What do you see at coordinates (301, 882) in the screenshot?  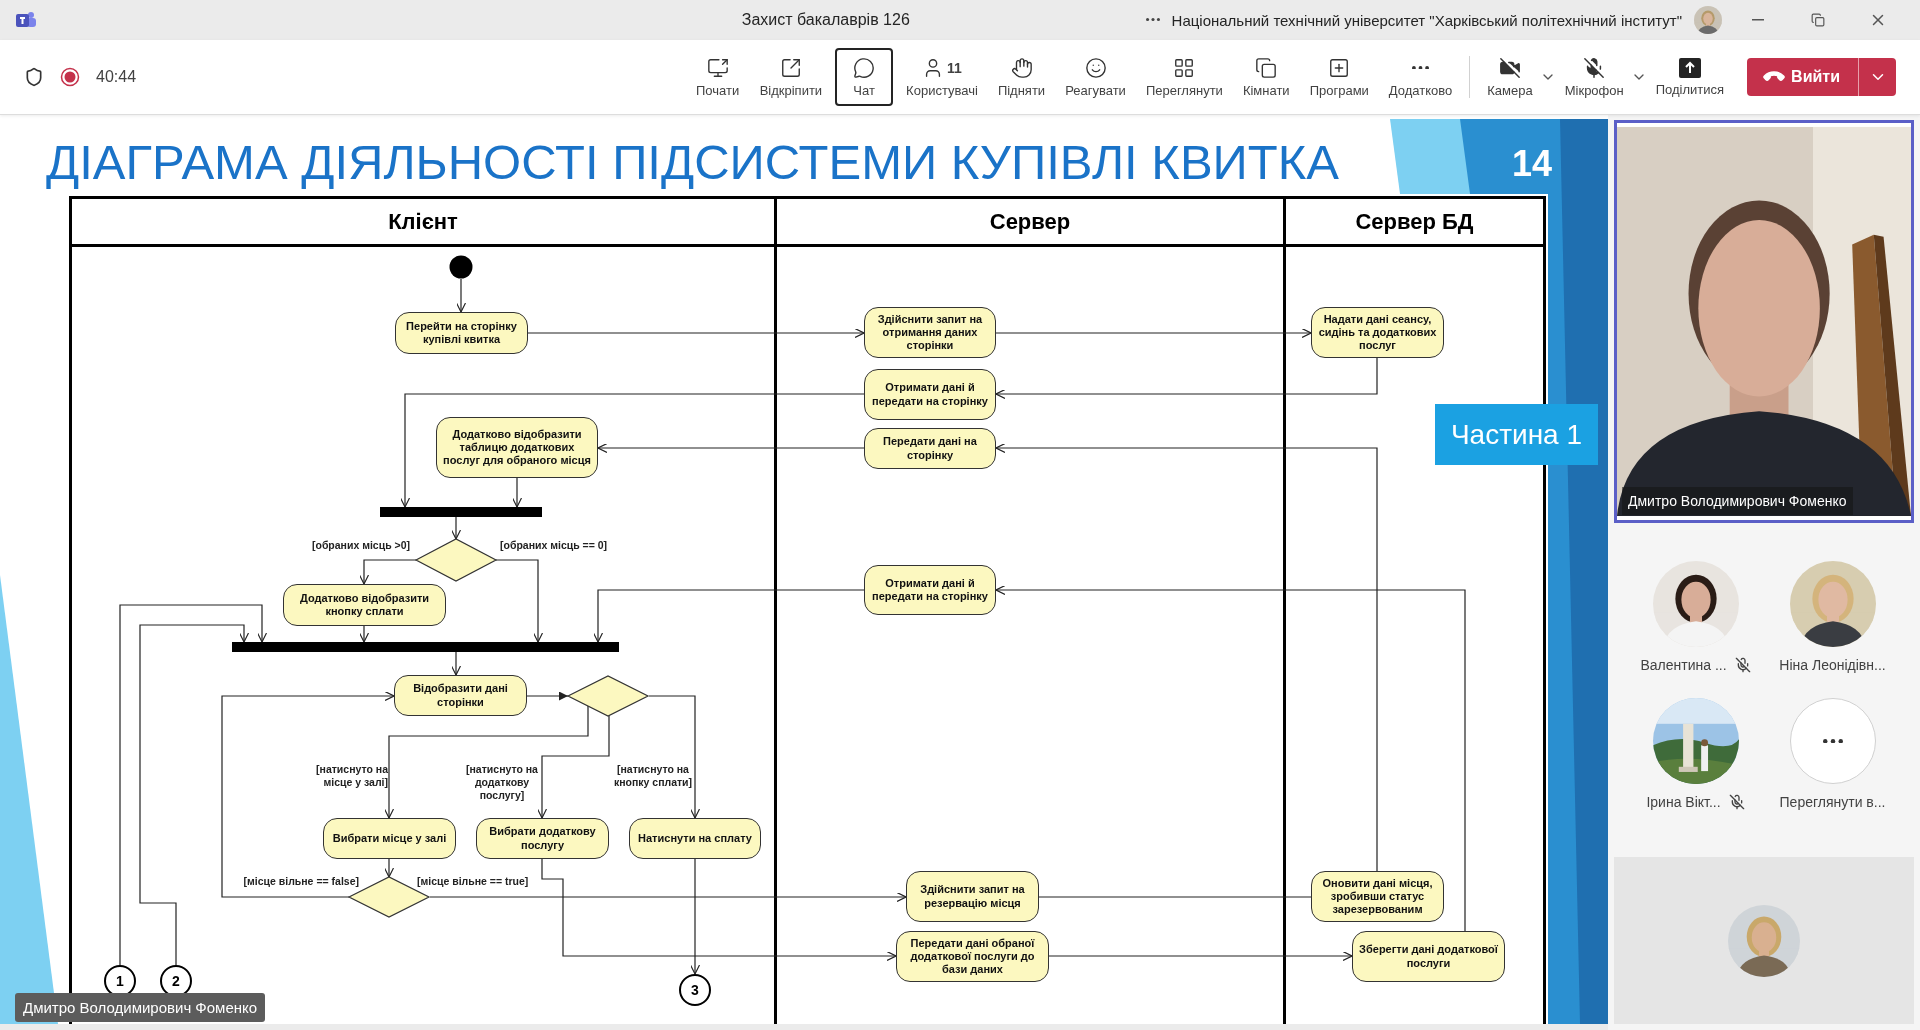 I see `guard-label: [місце вільне == false]` at bounding box center [301, 882].